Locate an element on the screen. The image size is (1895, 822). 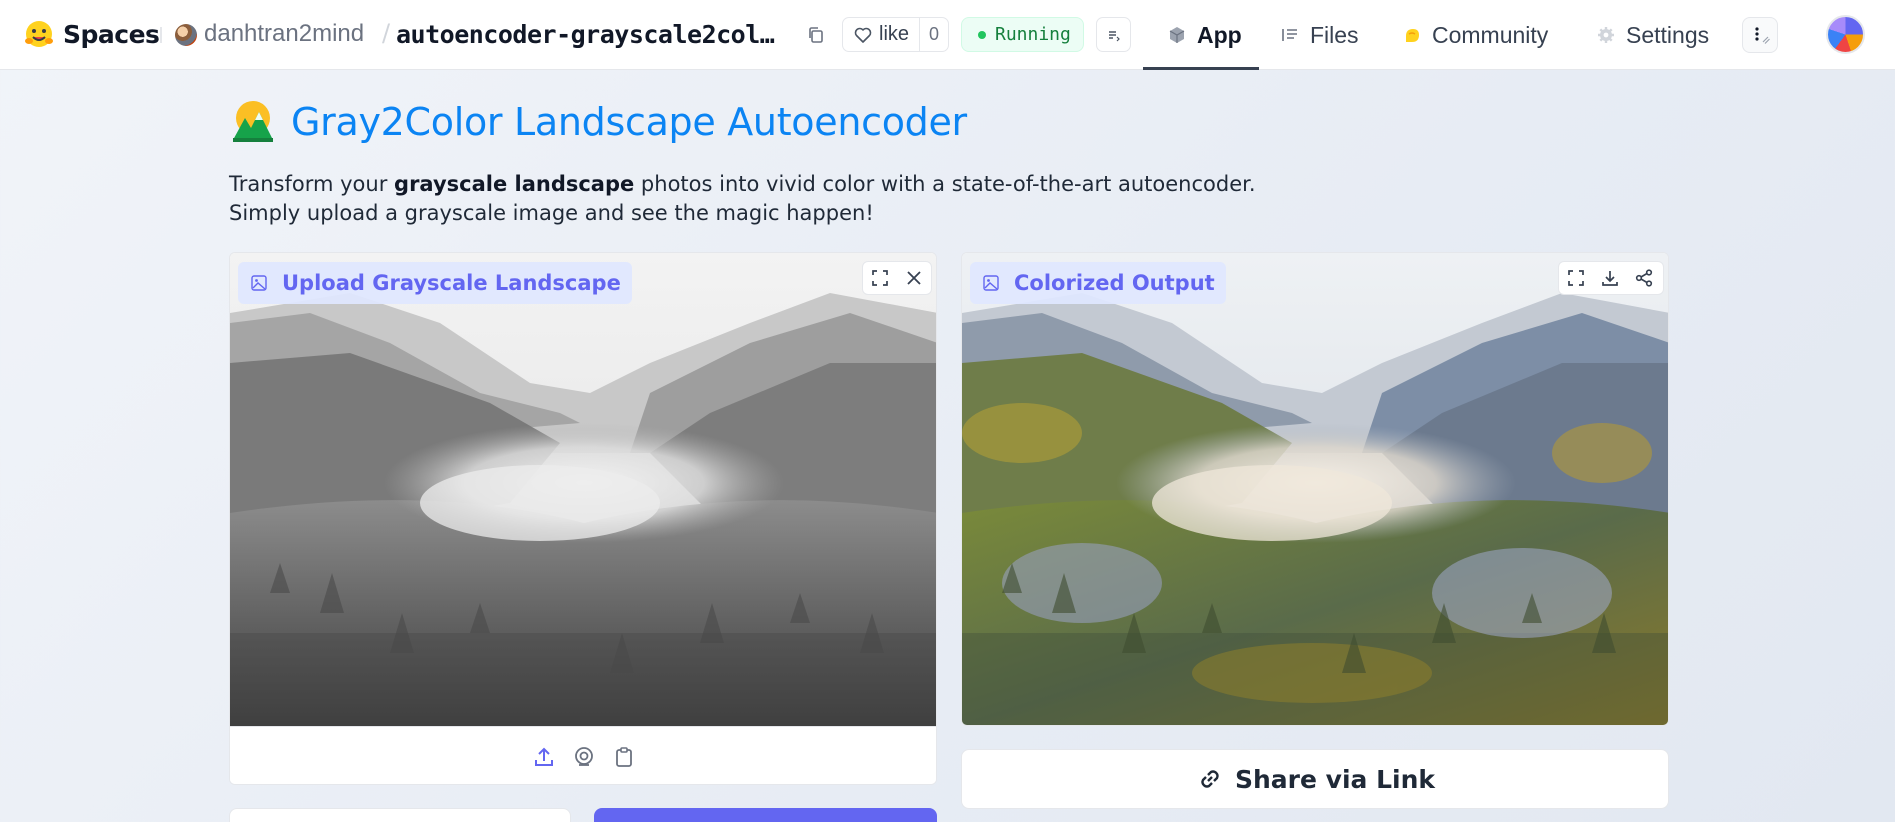
gear-icon is located at coordinates (1606, 35).